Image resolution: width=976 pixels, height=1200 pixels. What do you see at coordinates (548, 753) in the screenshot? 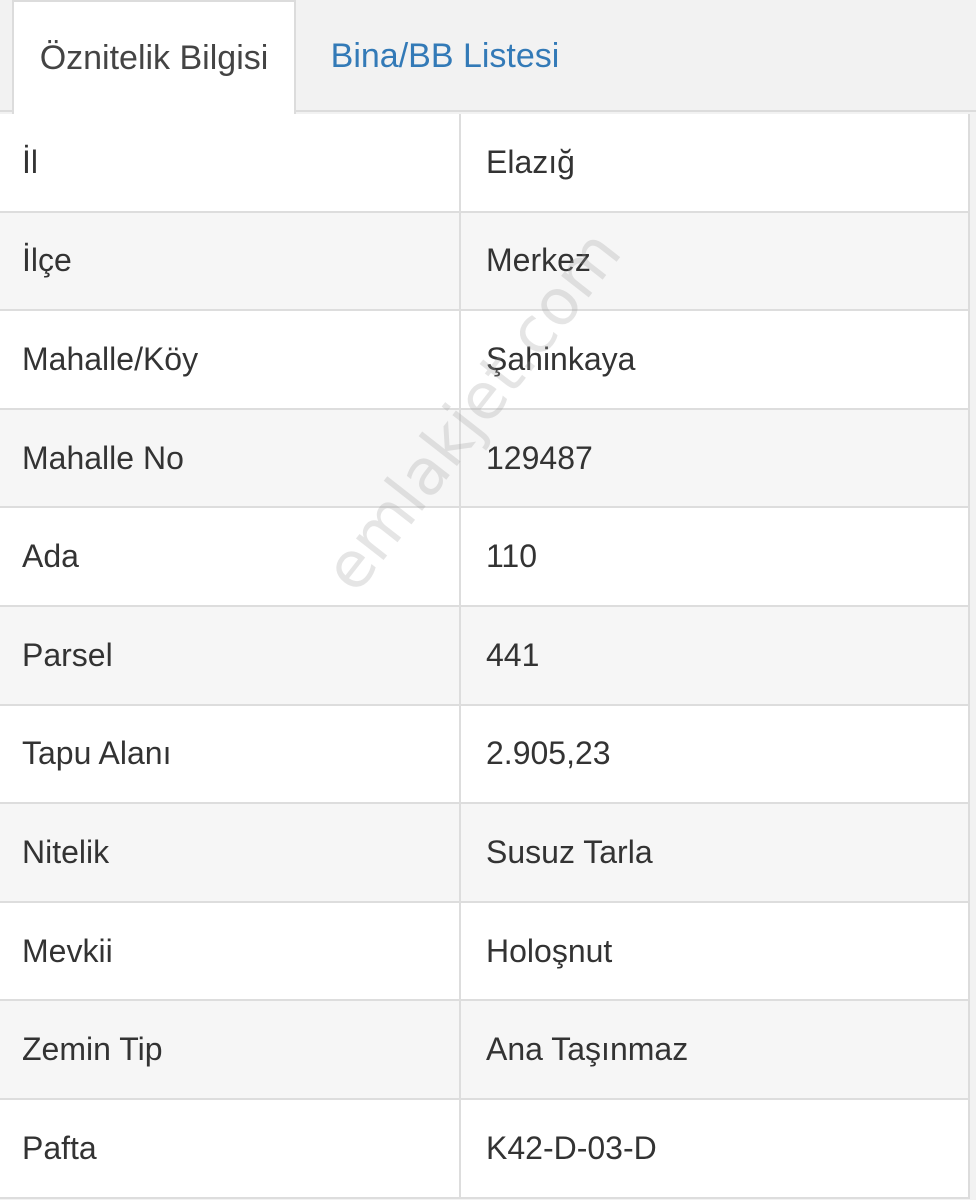
I see `attribute-value: 2.905,23` at bounding box center [548, 753].